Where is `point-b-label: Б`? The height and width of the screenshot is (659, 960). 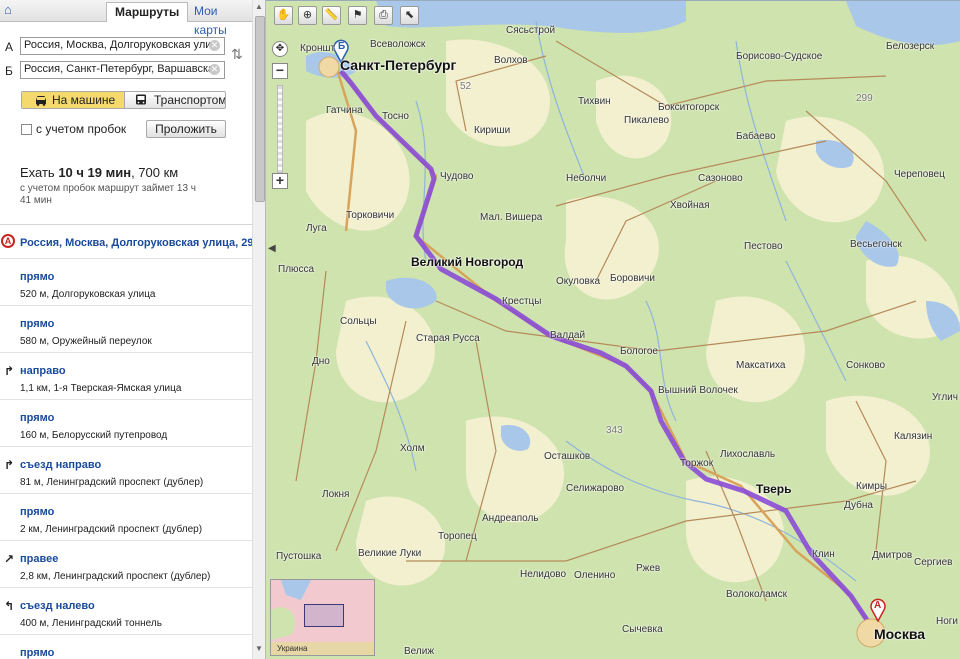 point-b-label: Б is located at coordinates (9, 71).